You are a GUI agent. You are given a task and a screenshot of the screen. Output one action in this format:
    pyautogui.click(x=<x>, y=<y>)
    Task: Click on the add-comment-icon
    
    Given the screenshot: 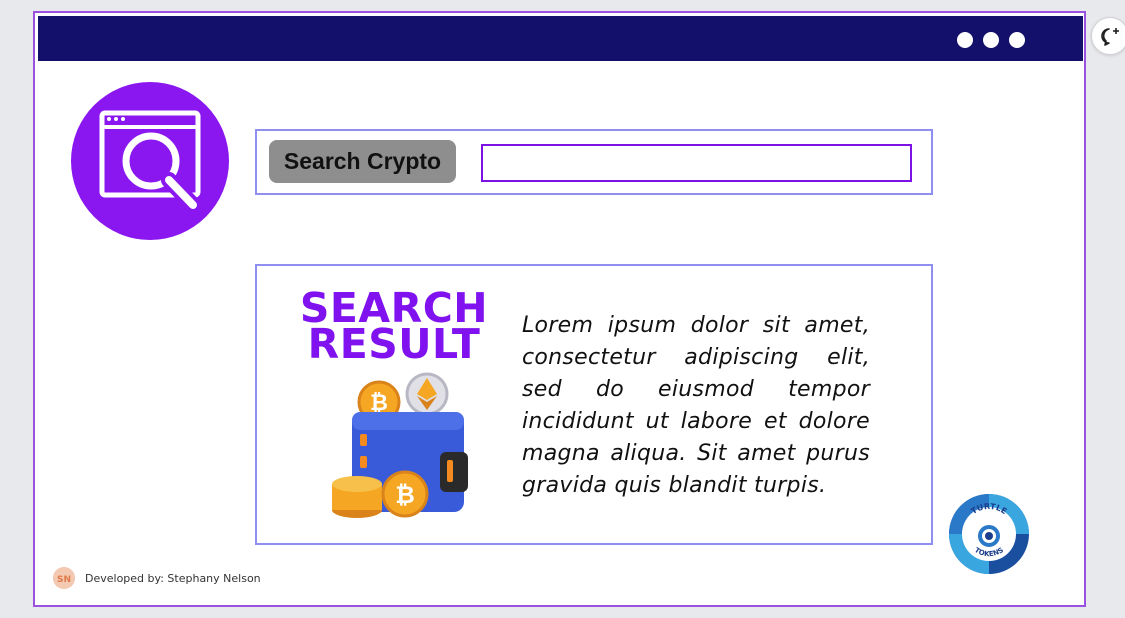 What is the action you would take?
    pyautogui.click(x=1110, y=37)
    